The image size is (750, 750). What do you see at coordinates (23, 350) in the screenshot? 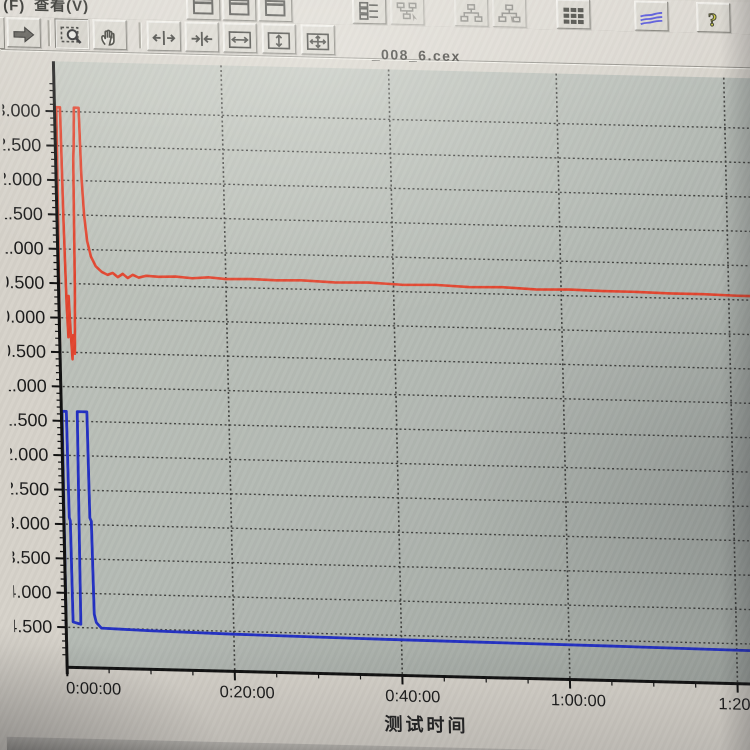
I see `y-tick-label: -0.500` at bounding box center [23, 350].